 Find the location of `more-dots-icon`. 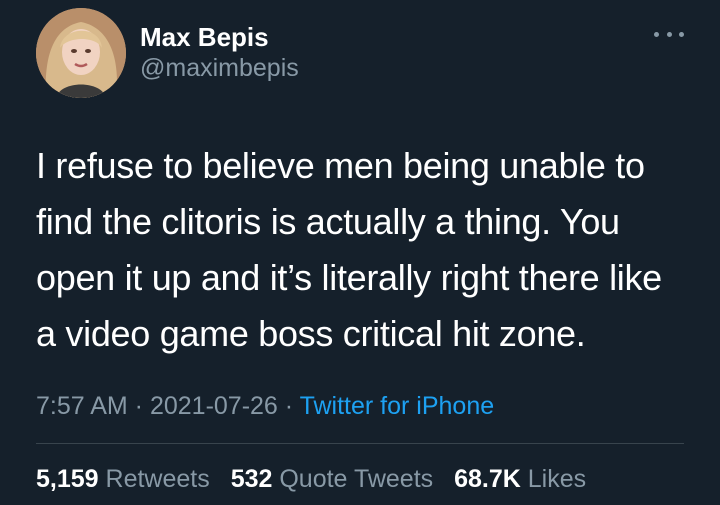

more-dots-icon is located at coordinates (669, 34).